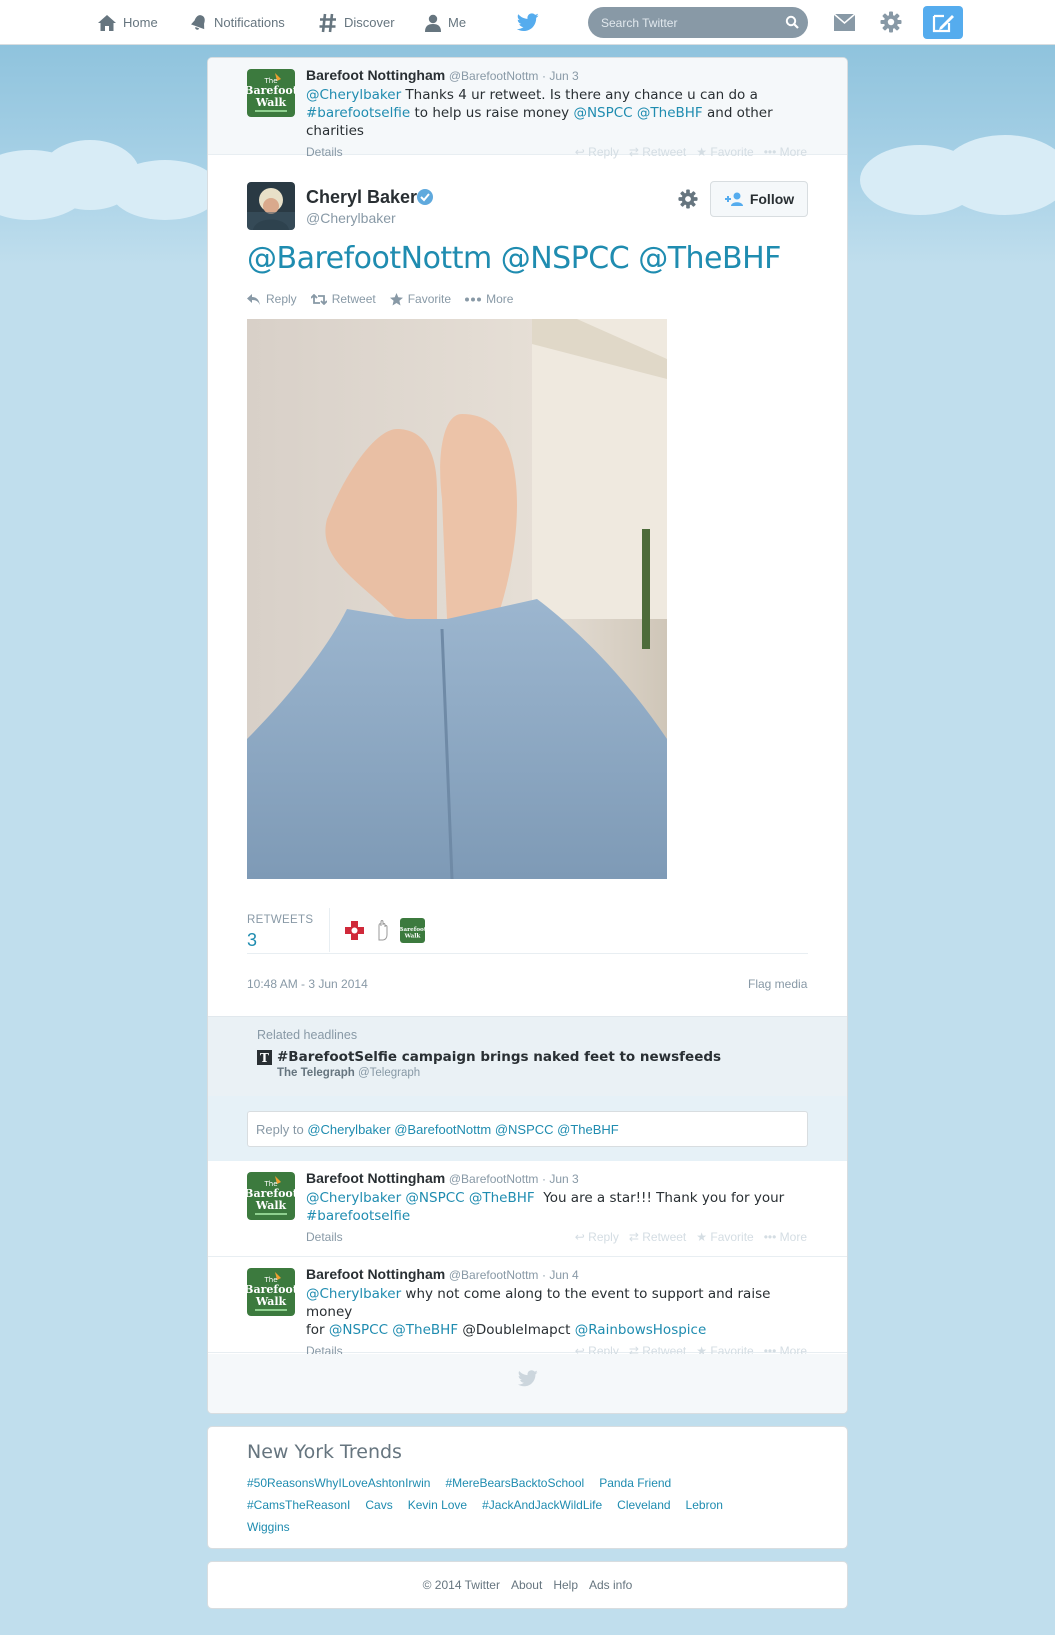 The height and width of the screenshot is (1635, 1055). I want to click on barefoot-selfie-photo, so click(457, 599).